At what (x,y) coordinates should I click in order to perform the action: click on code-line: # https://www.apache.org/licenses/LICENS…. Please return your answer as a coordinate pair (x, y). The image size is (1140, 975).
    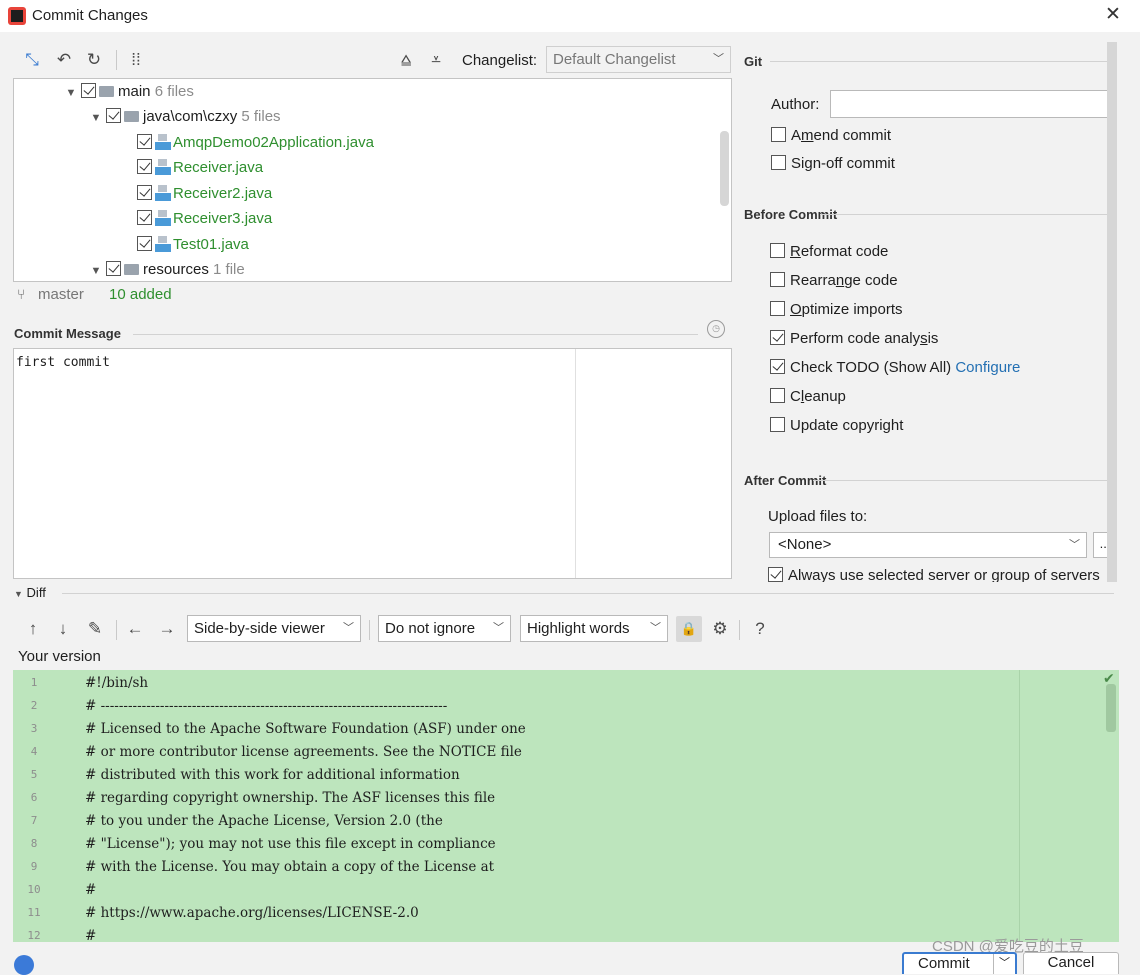
    Looking at the image, I should click on (252, 913).